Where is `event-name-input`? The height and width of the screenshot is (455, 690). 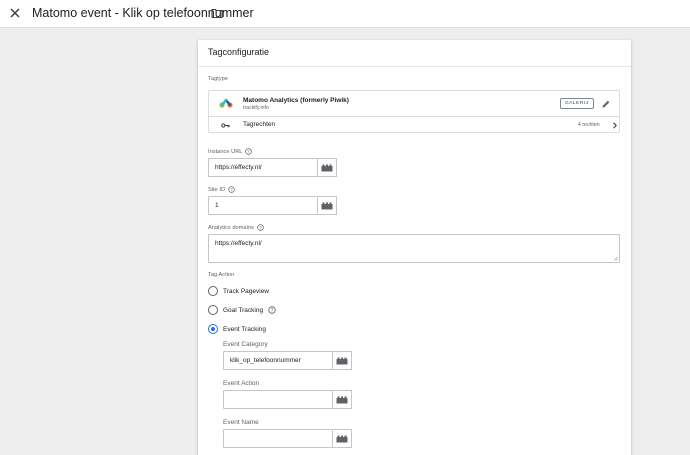
event-name-input is located at coordinates (278, 438).